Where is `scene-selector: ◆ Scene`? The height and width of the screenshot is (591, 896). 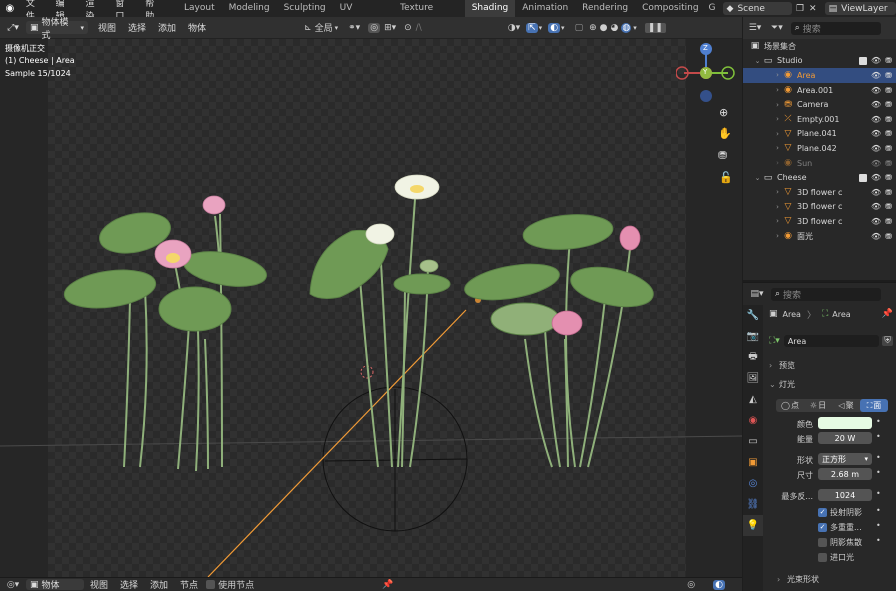 scene-selector: ◆ Scene is located at coordinates (757, 8).